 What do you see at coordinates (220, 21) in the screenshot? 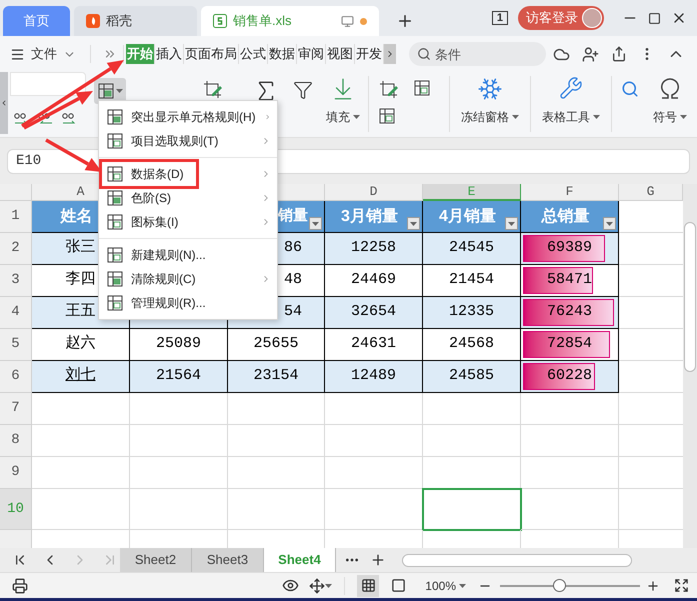
I see `spreadsheet-logo-icon` at bounding box center [220, 21].